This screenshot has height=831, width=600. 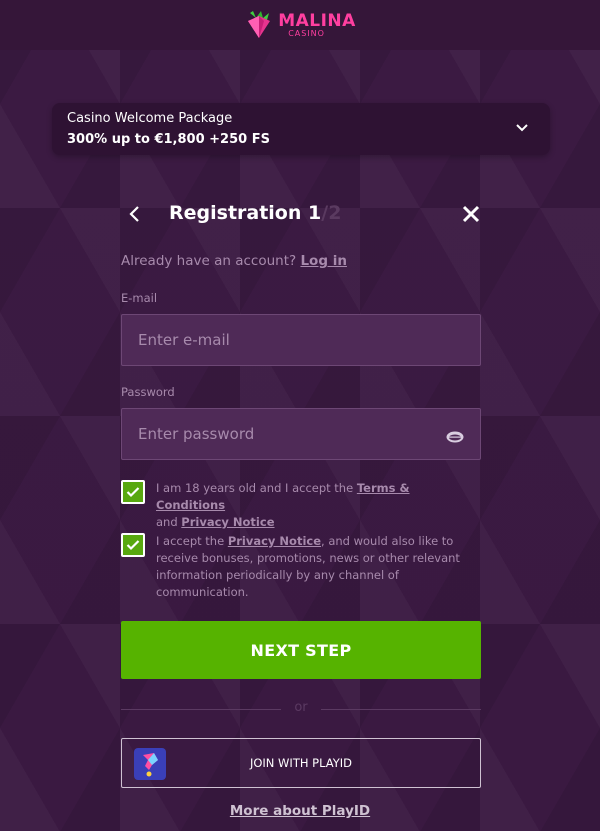 I want to click on age-terms-checkbox, so click(x=133, y=492).